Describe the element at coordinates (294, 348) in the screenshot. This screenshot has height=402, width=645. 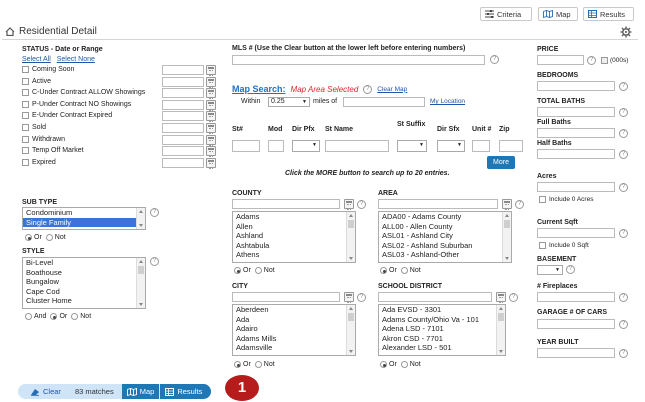
I see `list-item: Adamsville` at that location.